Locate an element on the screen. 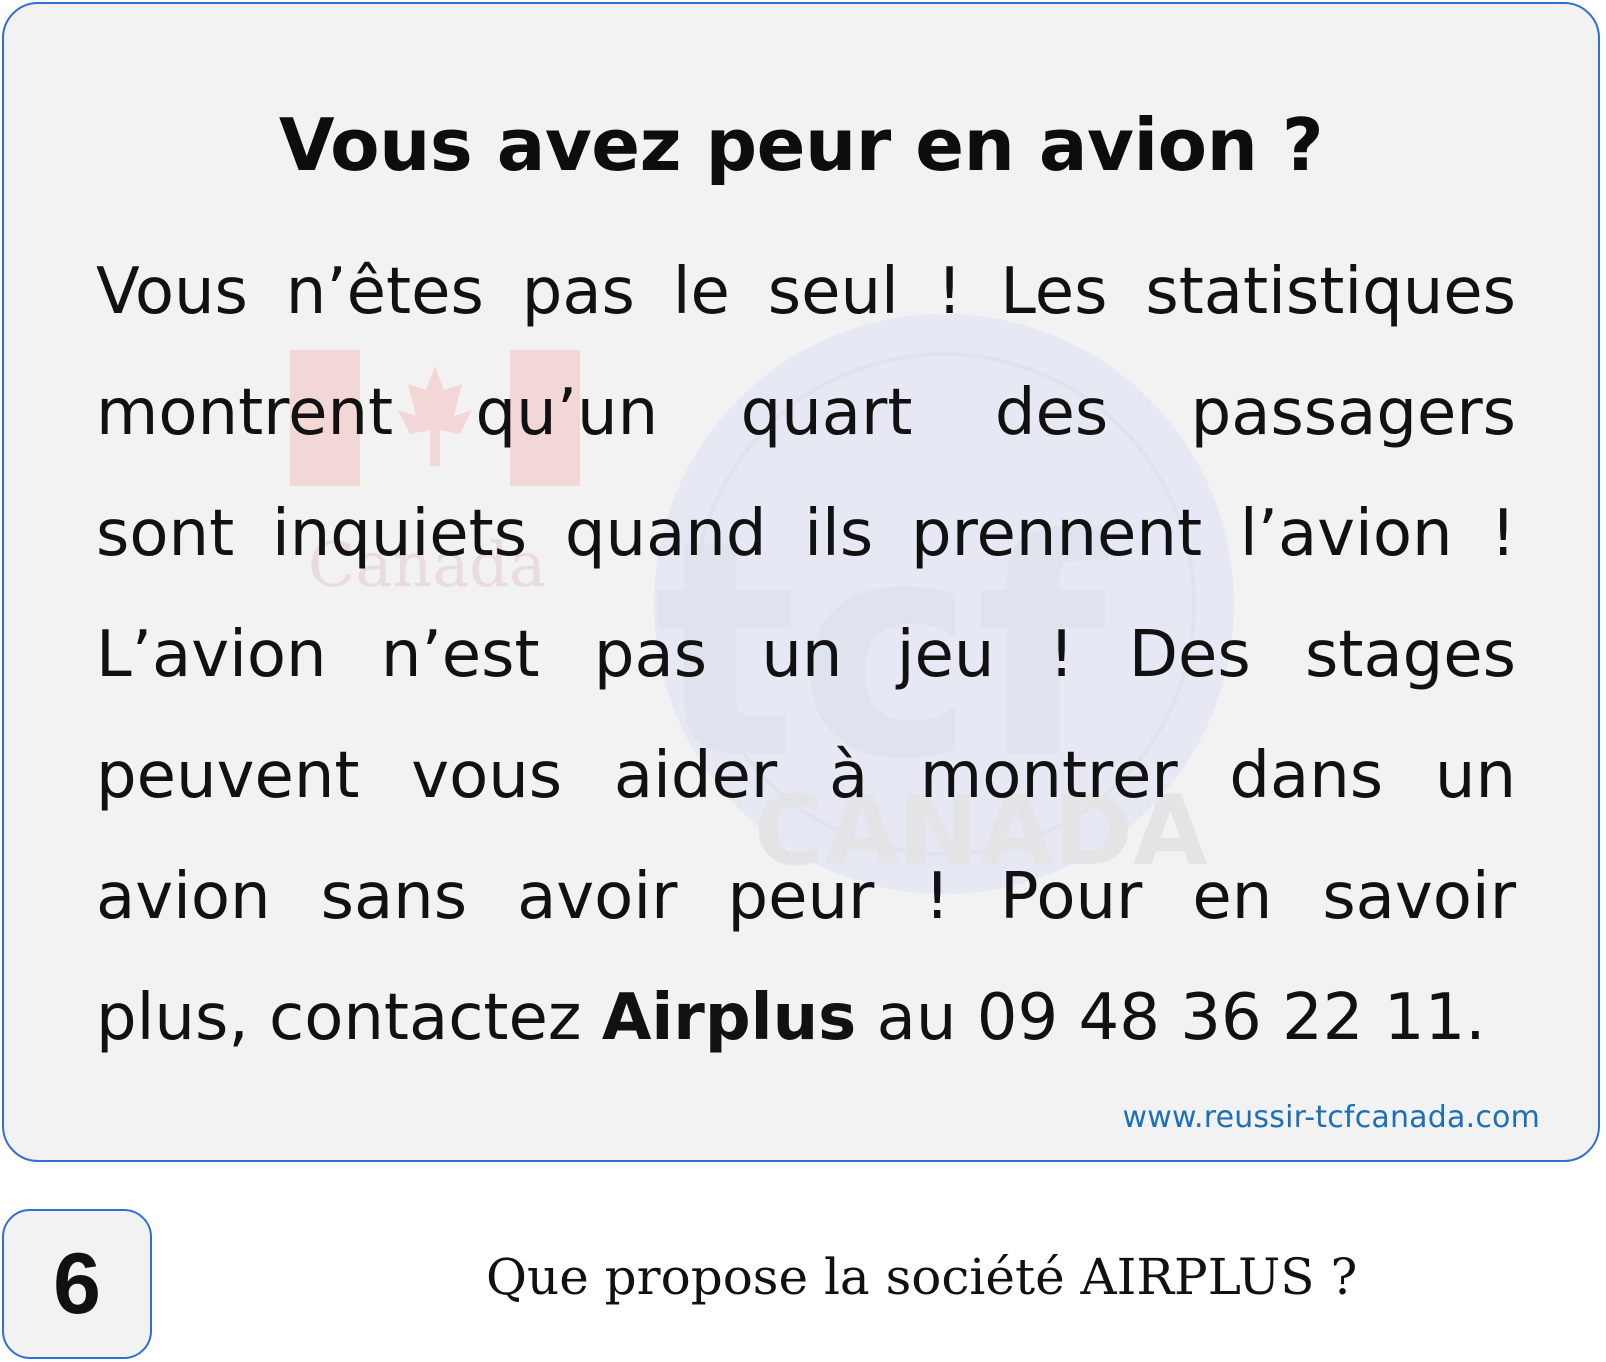 This screenshot has height=1362, width=1606. question-text: Que propose la société AIRPLUS ? is located at coordinates (922, 1277).